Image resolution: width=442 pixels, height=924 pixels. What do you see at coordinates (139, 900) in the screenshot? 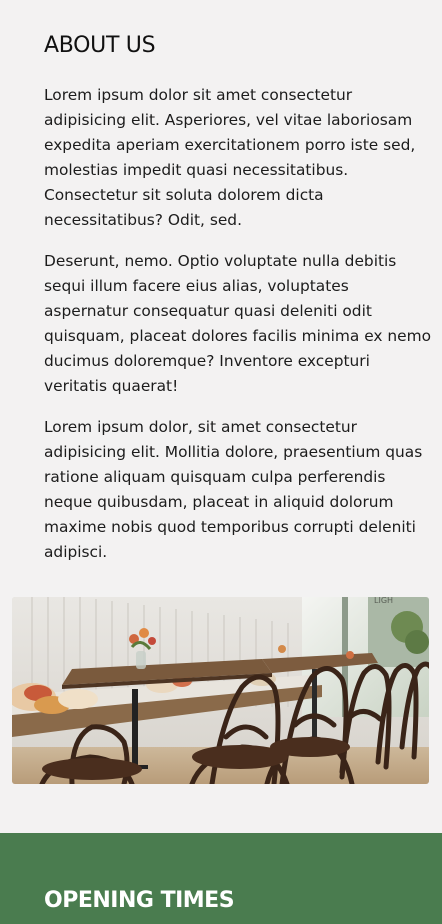
I see `opening-times-title: OPENING TIMES` at bounding box center [139, 900].